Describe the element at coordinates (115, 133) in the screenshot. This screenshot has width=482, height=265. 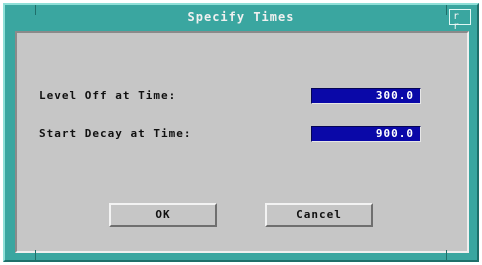
I see `start-decay-label: Start Decay at Time:` at that location.